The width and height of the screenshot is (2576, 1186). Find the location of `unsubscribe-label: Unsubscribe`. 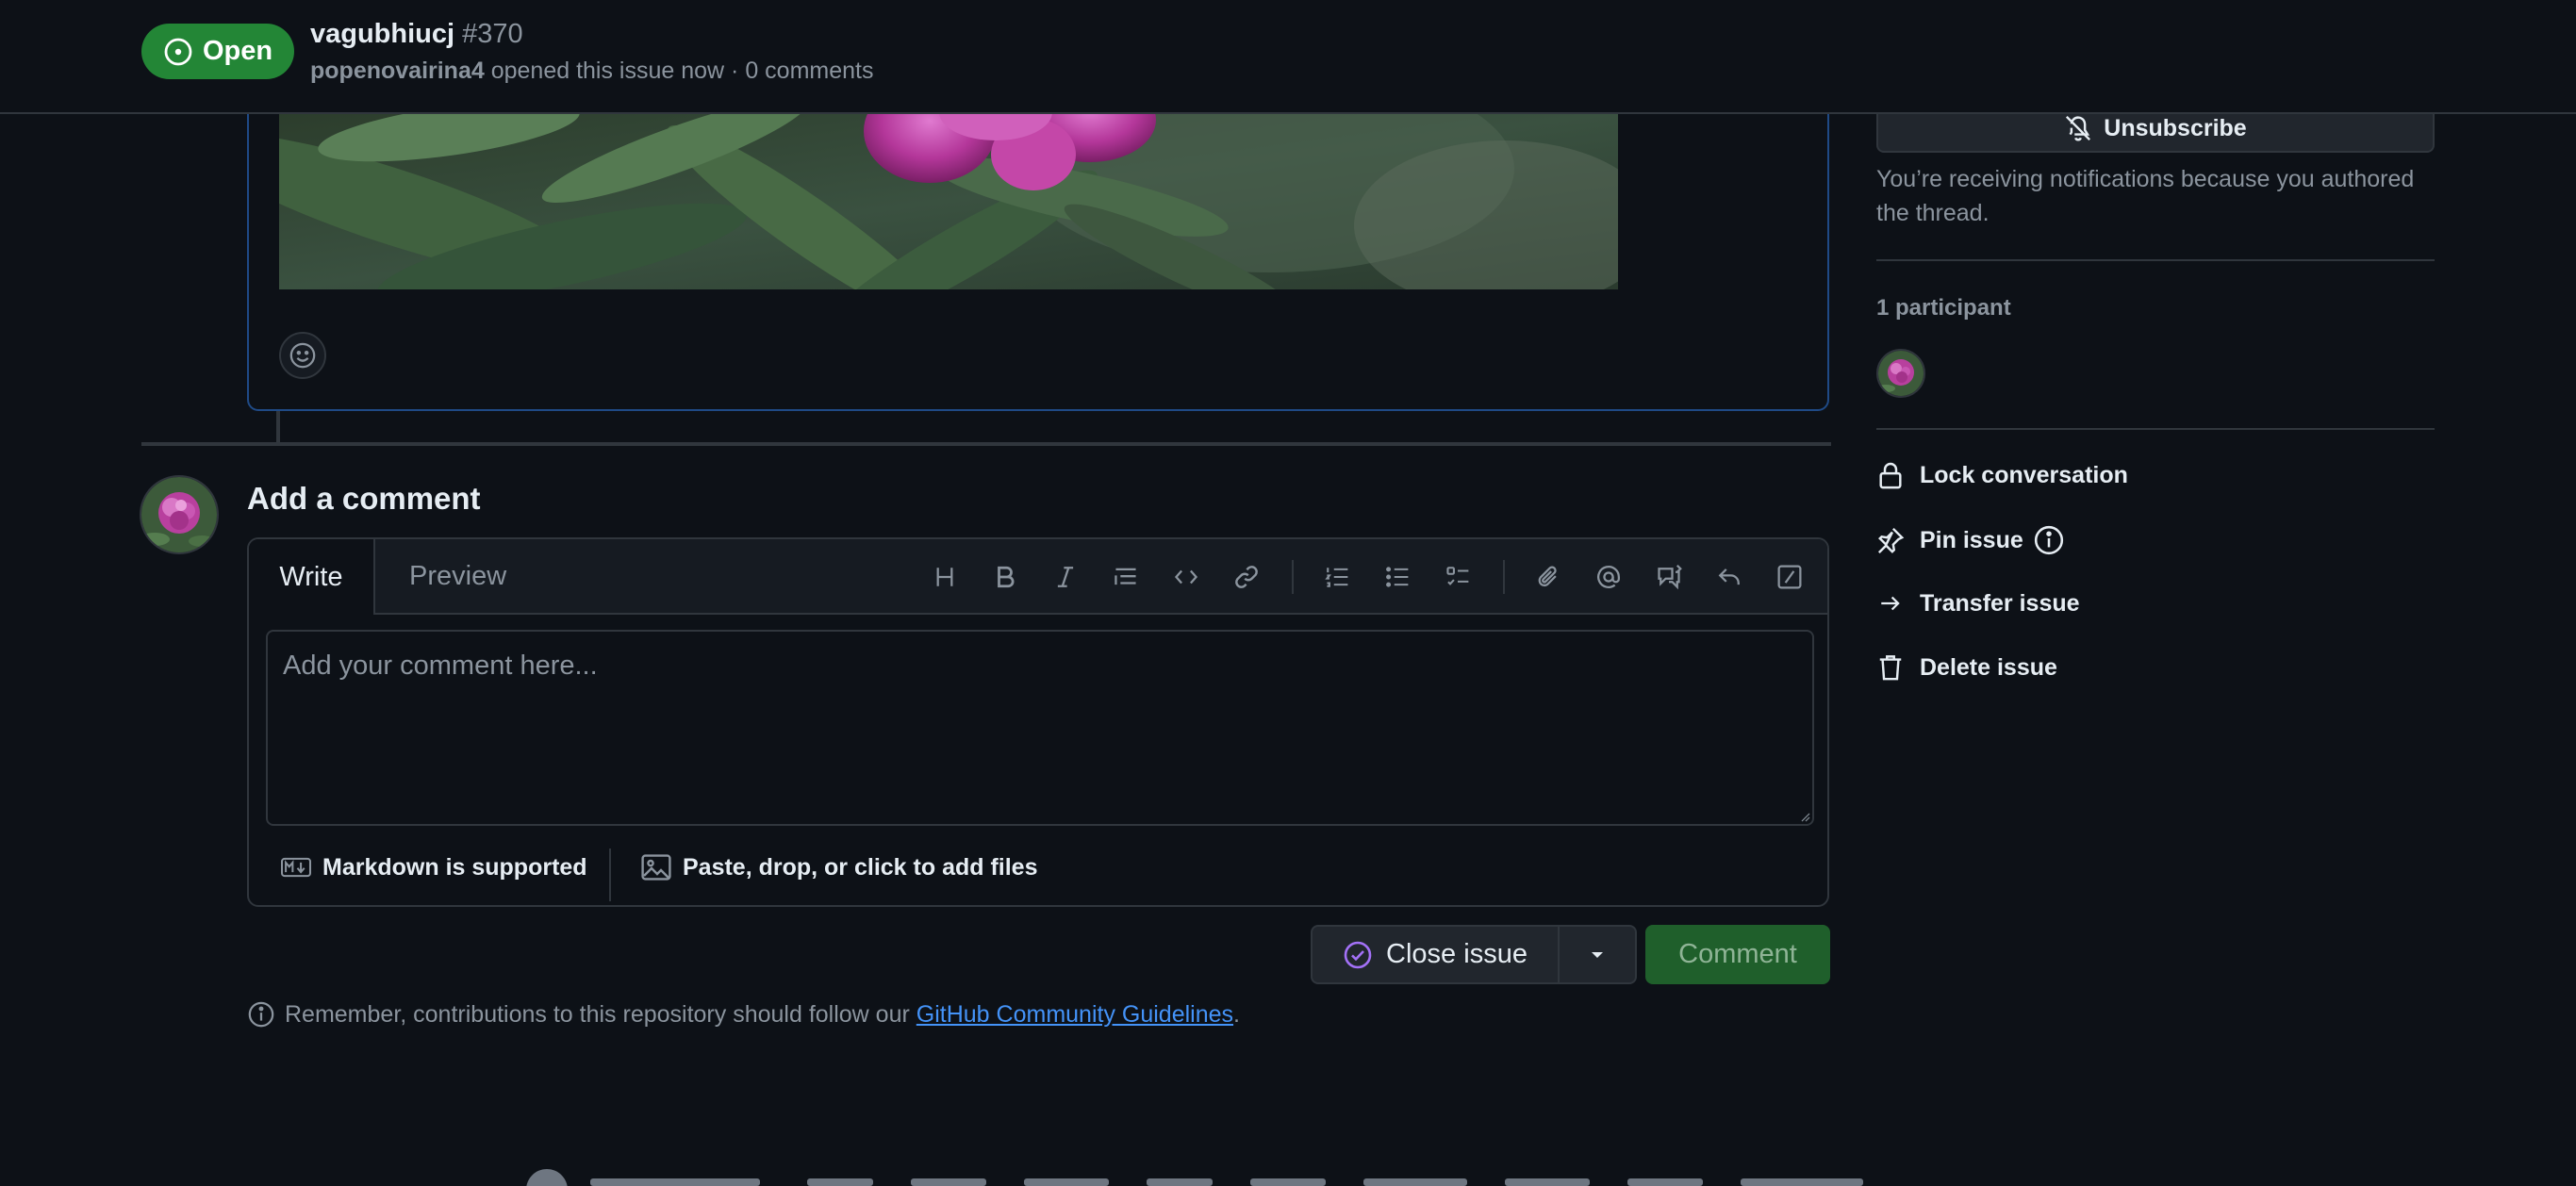

unsubscribe-label: Unsubscribe is located at coordinates (2175, 128).